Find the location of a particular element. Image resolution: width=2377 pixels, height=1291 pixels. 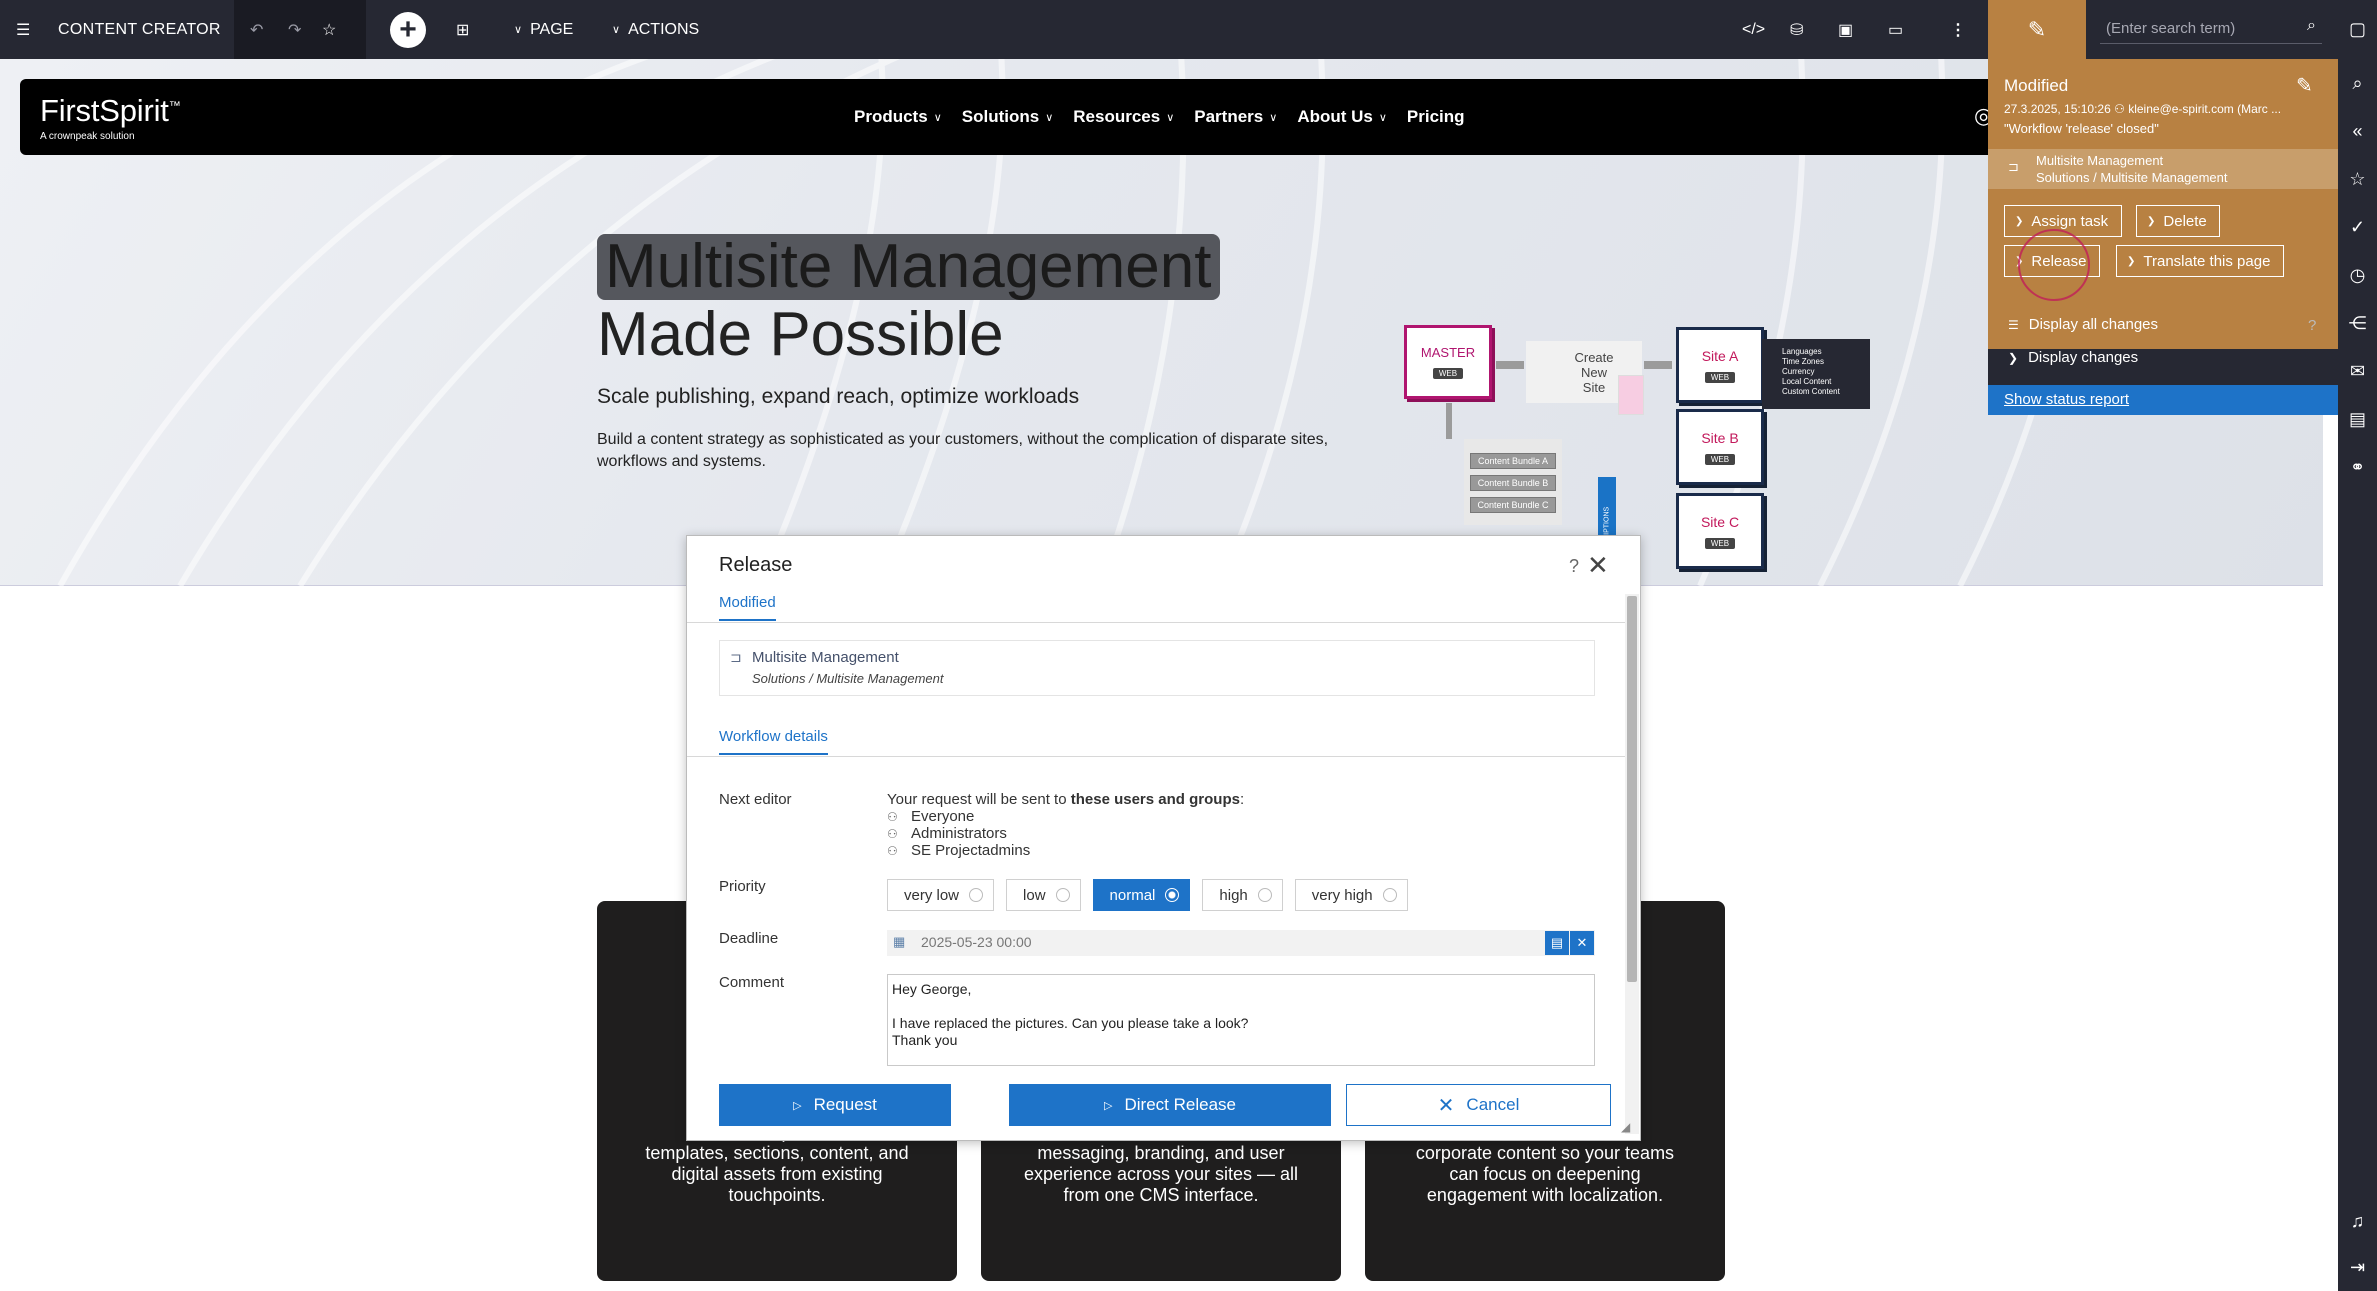

menu-icon: ☰ is located at coordinates (31, 29).